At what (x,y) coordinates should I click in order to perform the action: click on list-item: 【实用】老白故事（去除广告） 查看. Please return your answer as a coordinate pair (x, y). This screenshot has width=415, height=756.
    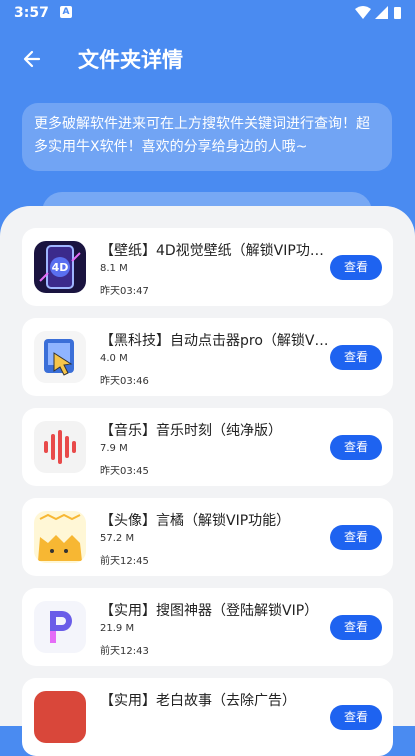
    Looking at the image, I should click on (207, 717).